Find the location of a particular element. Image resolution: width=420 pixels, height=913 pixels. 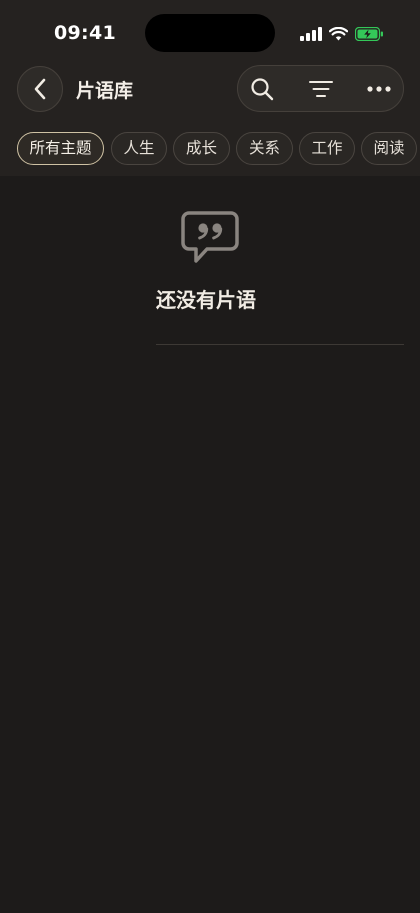

chevron-left-icon is located at coordinates (40, 89).